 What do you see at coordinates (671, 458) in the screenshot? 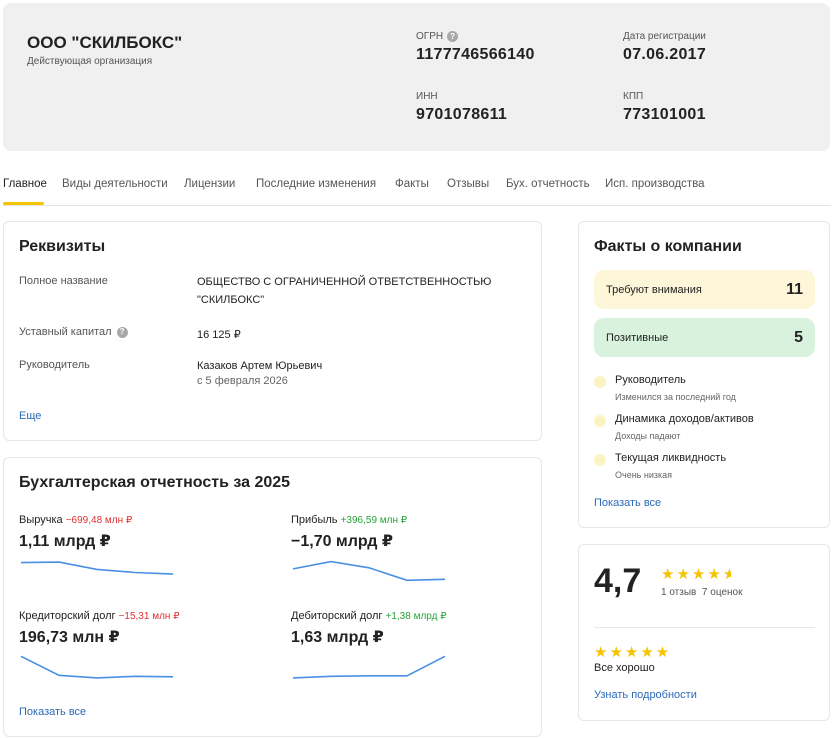
I see `fact-title: Текущая ликвидность` at bounding box center [671, 458].